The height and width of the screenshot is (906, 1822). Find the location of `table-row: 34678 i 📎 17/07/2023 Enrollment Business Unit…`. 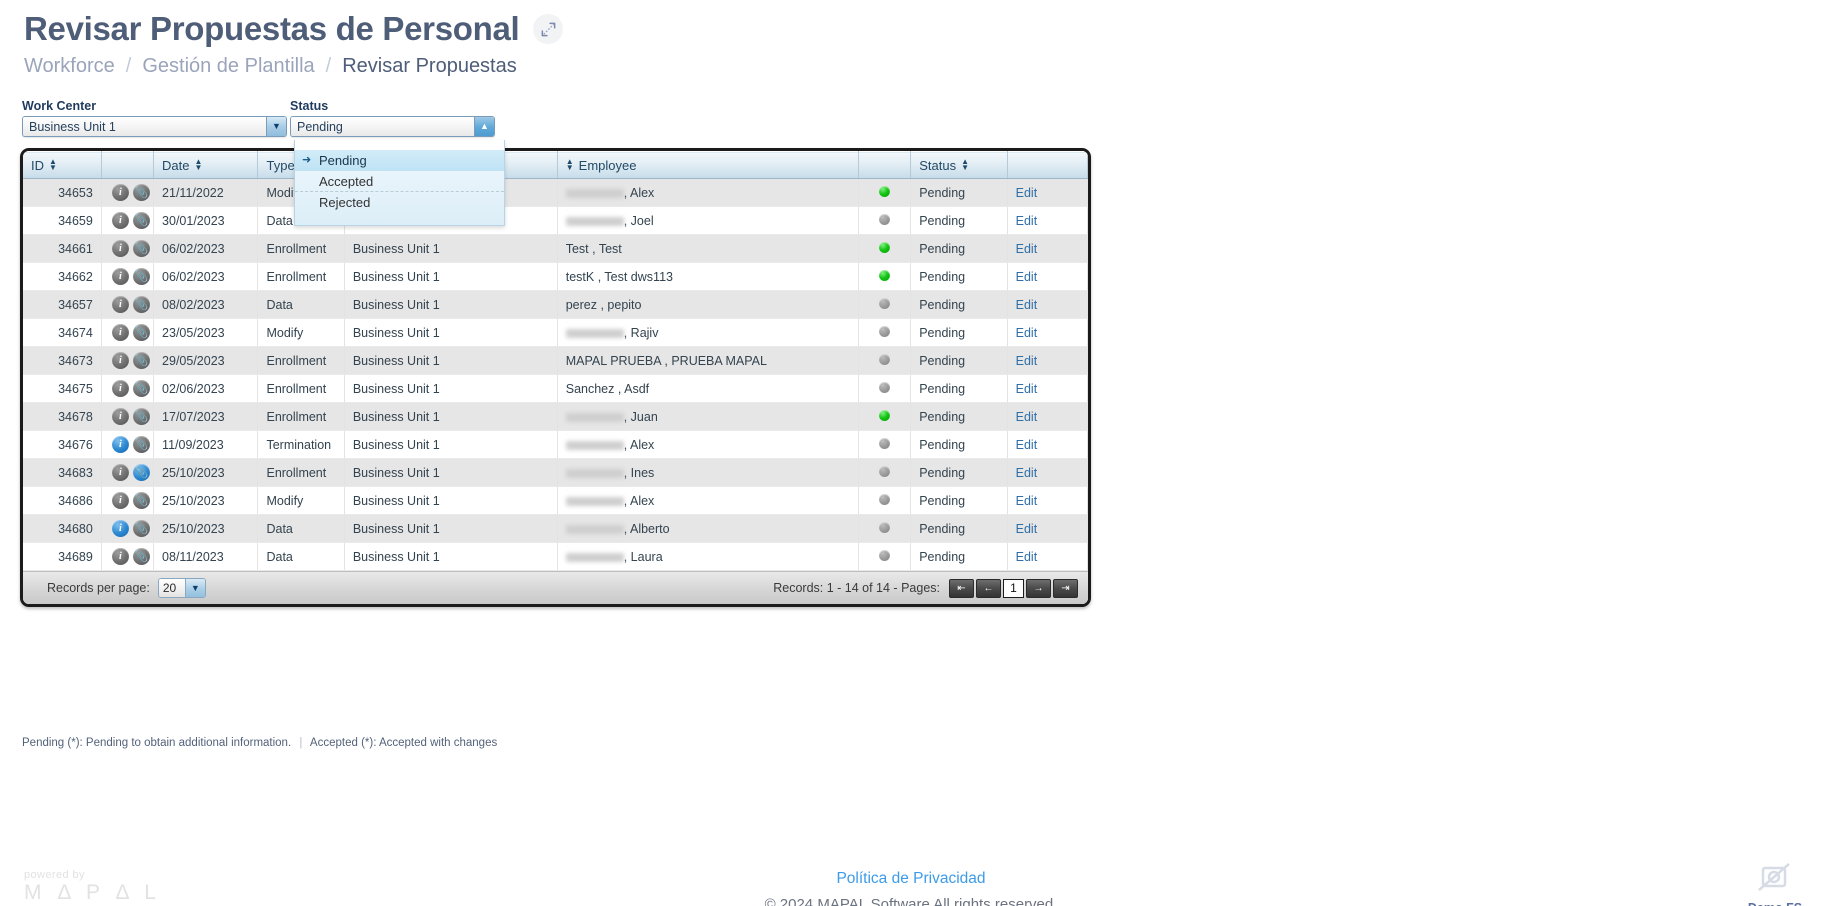

table-row: 34678 i 📎 17/07/2023 Enrollment Business Unit… is located at coordinates (555, 416).